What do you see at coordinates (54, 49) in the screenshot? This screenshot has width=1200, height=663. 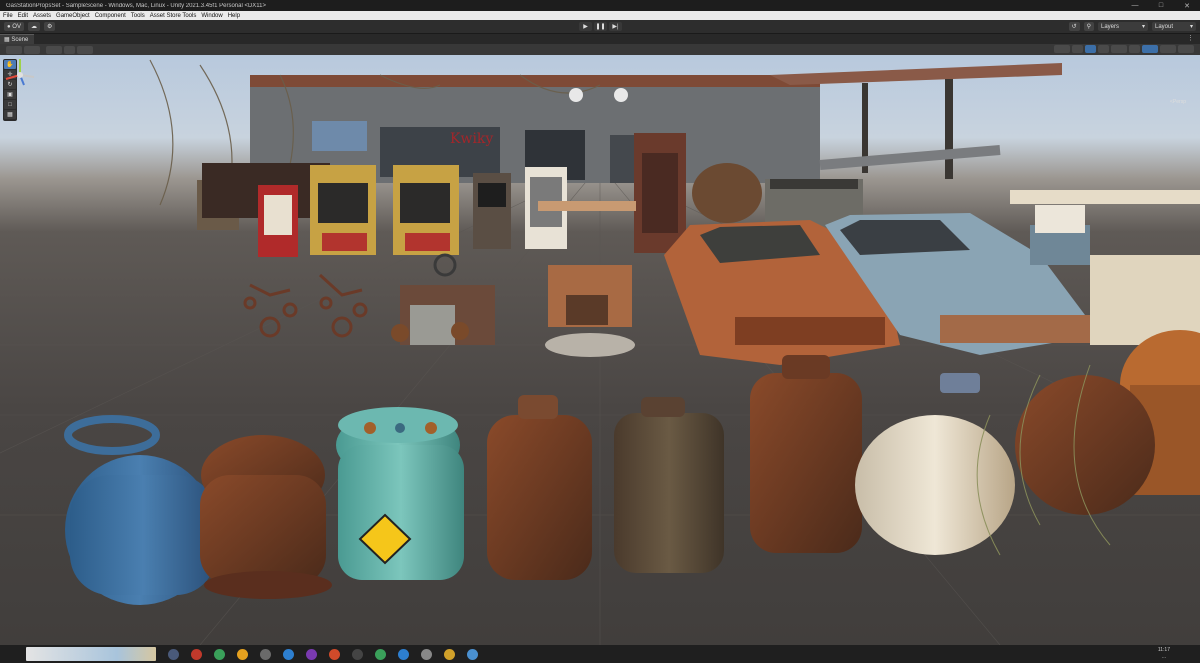 I see `grid-snap-button` at bounding box center [54, 49].